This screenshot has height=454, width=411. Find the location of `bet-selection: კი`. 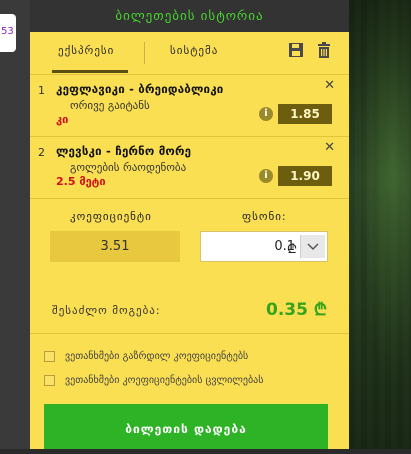

bet-selection: კი is located at coordinates (62, 119).